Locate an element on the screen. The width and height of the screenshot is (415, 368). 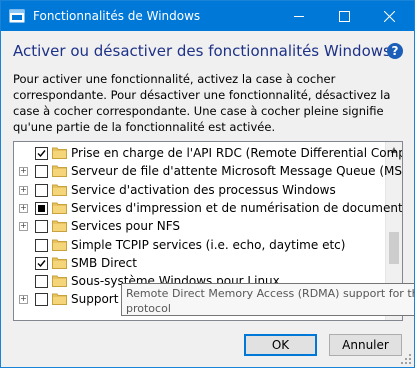
tooltip-line-2: protocol is located at coordinates (148, 308).